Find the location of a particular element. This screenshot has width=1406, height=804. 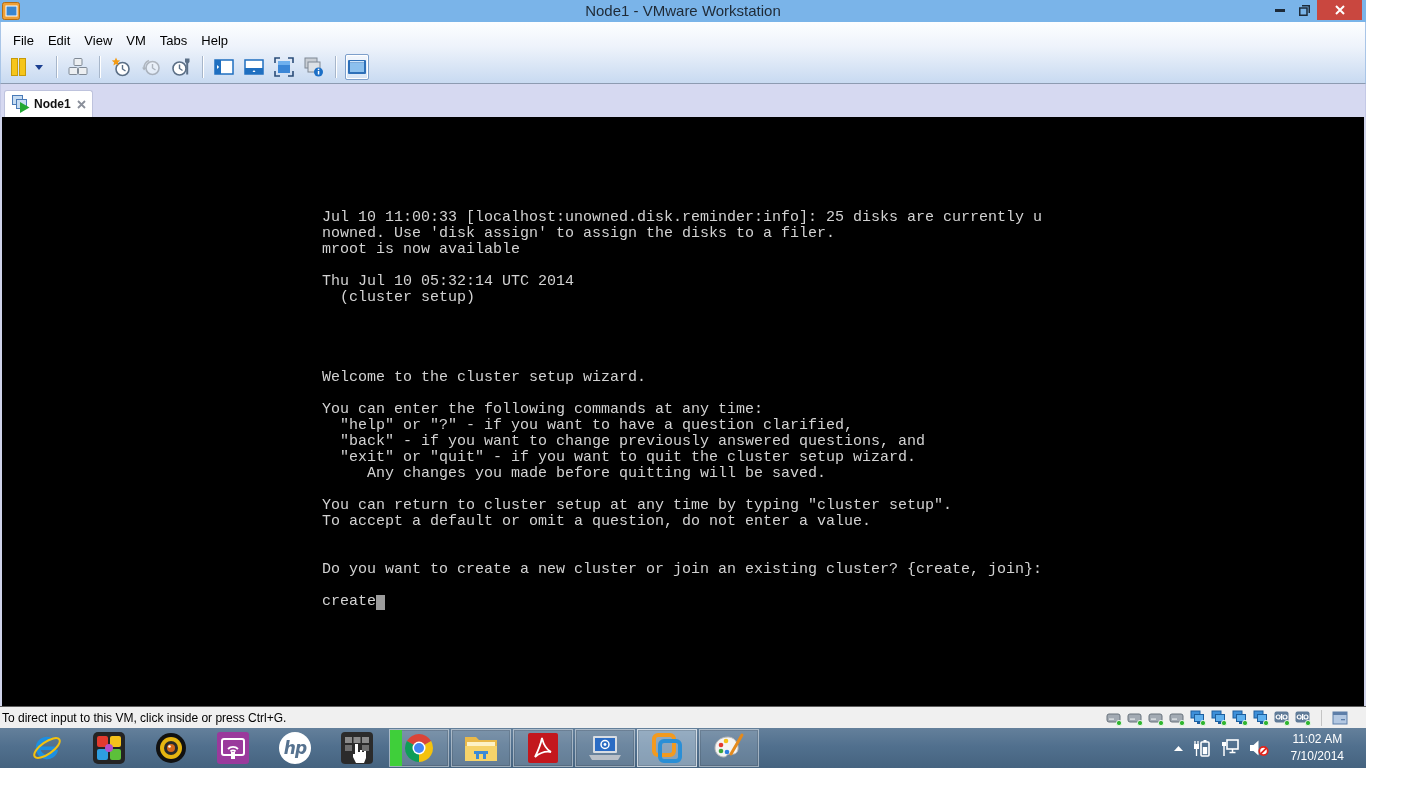

touch-icon is located at coordinates (357, 748).